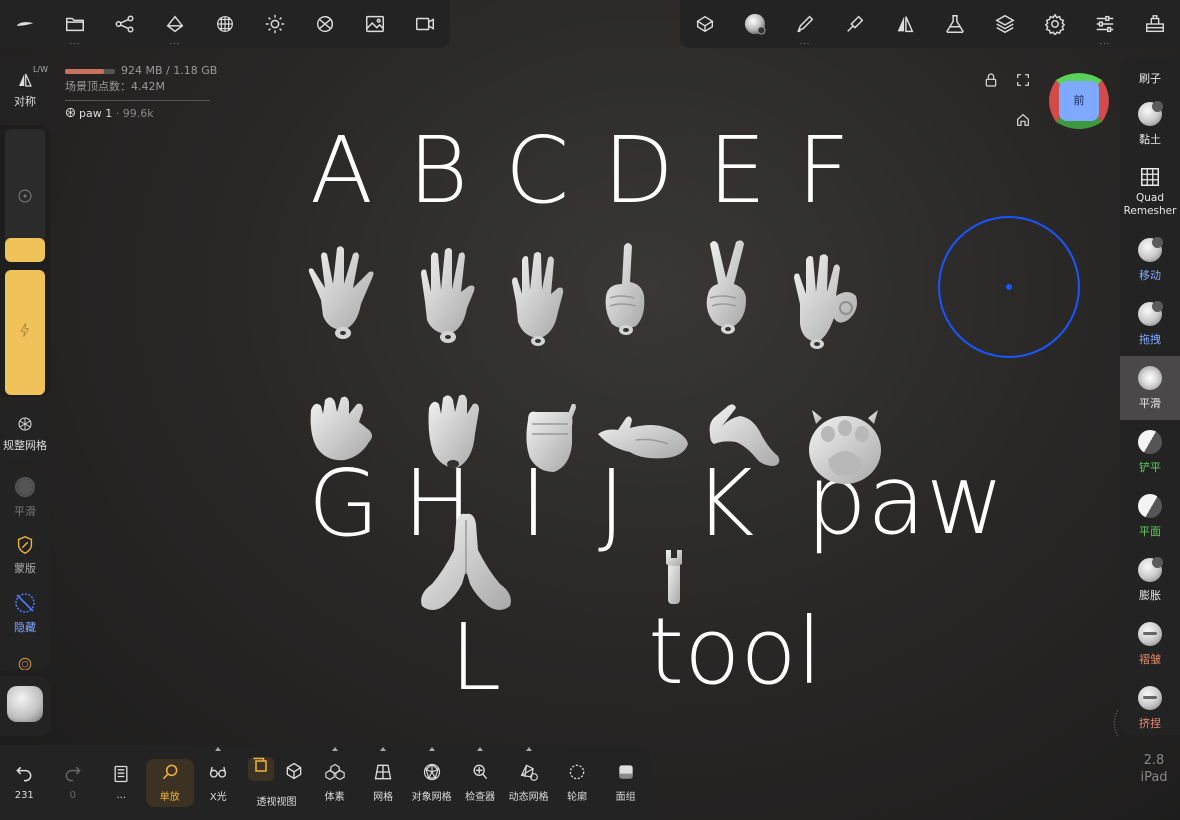  I want to click on tool-crease: 褶皱, so click(1150, 644).